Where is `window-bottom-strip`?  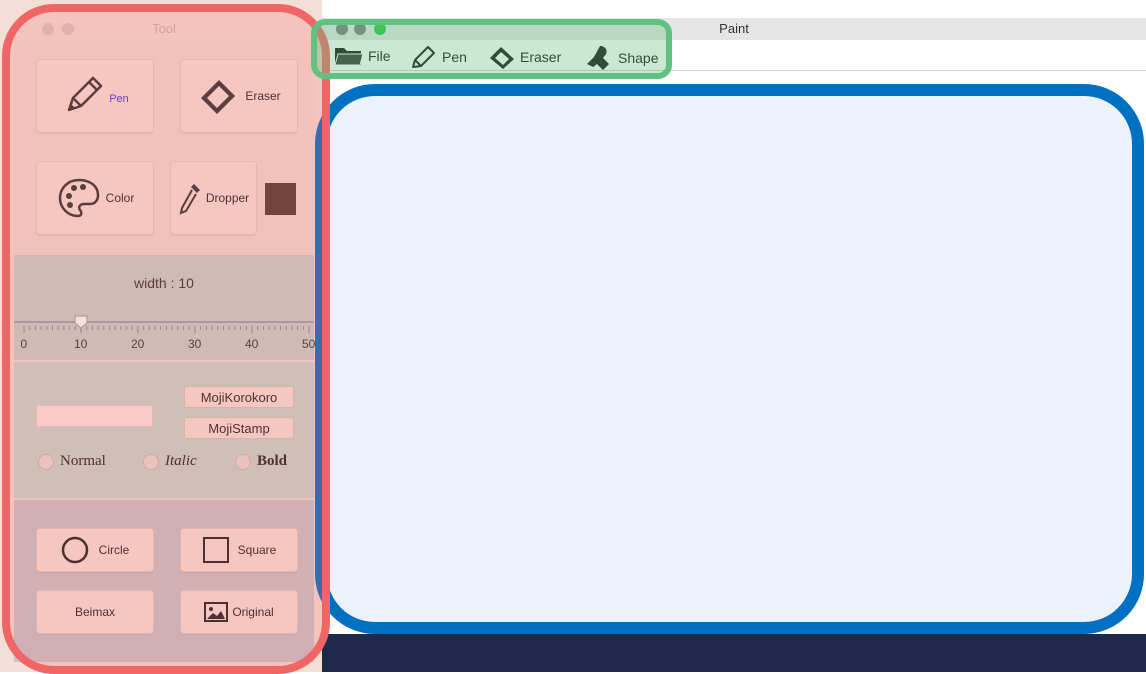
window-bottom-strip is located at coordinates (734, 653).